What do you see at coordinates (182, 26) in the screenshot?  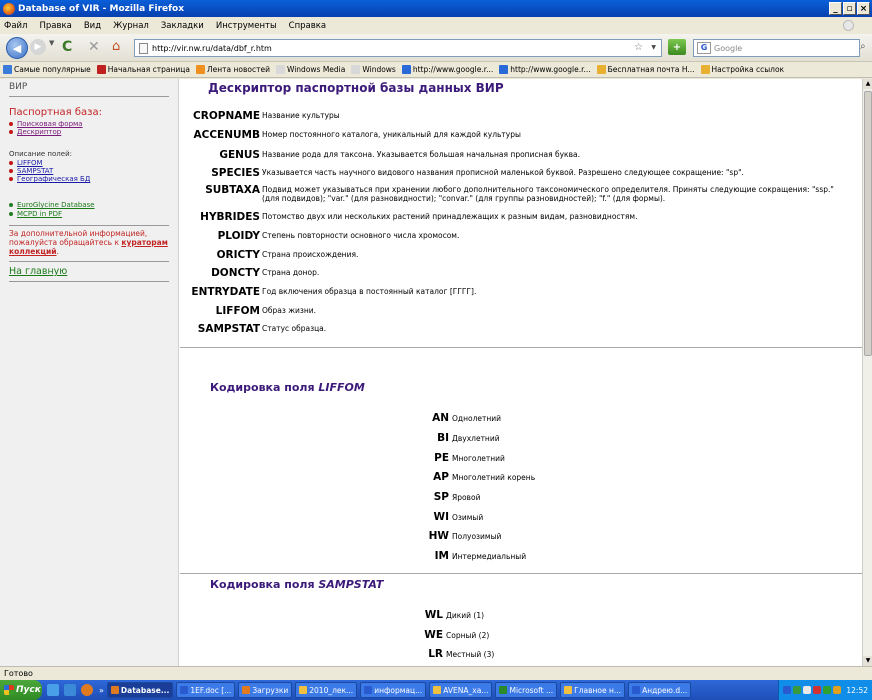 I see `menu-bookmarks: Закладки` at bounding box center [182, 26].